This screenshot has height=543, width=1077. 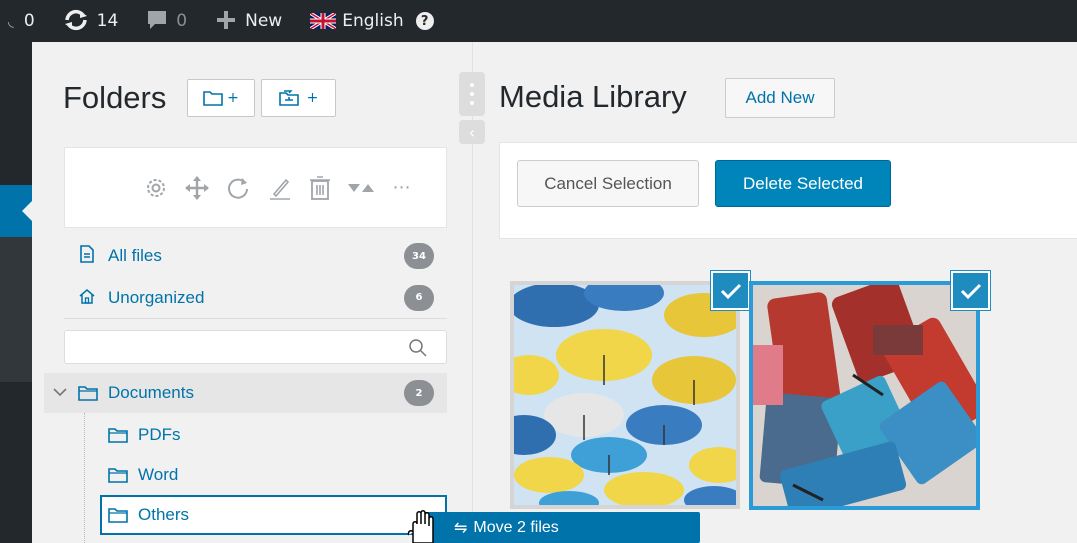 What do you see at coordinates (323, 21) in the screenshot?
I see `uk-flag-icon` at bounding box center [323, 21].